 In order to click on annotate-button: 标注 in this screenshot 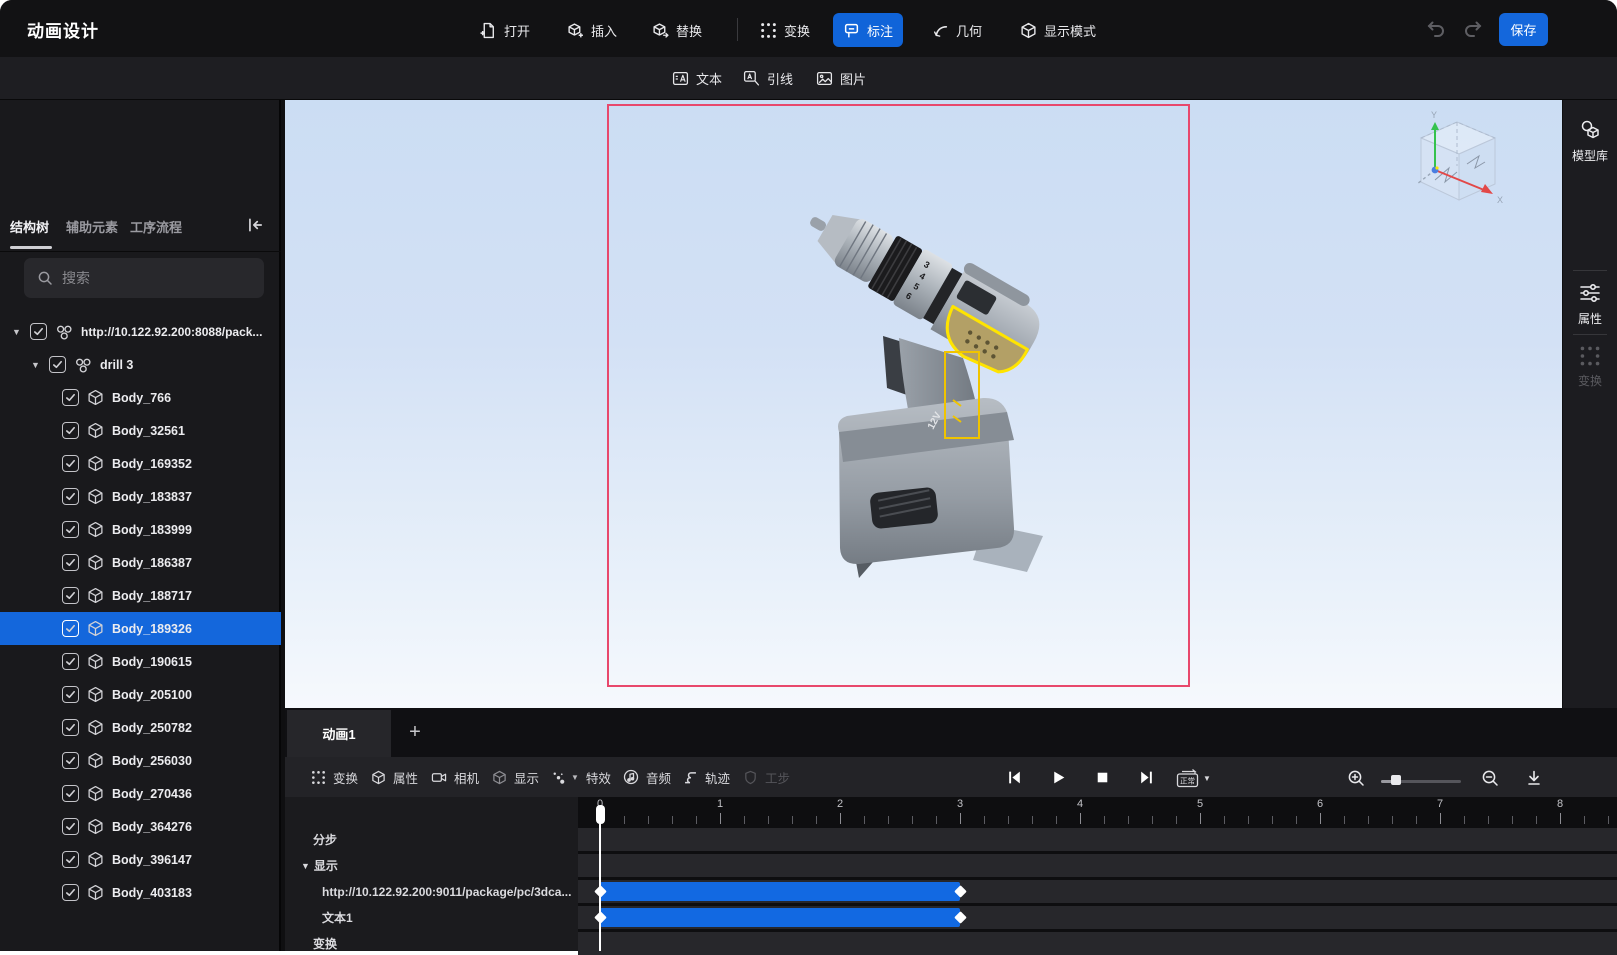, I will do `click(868, 30)`.